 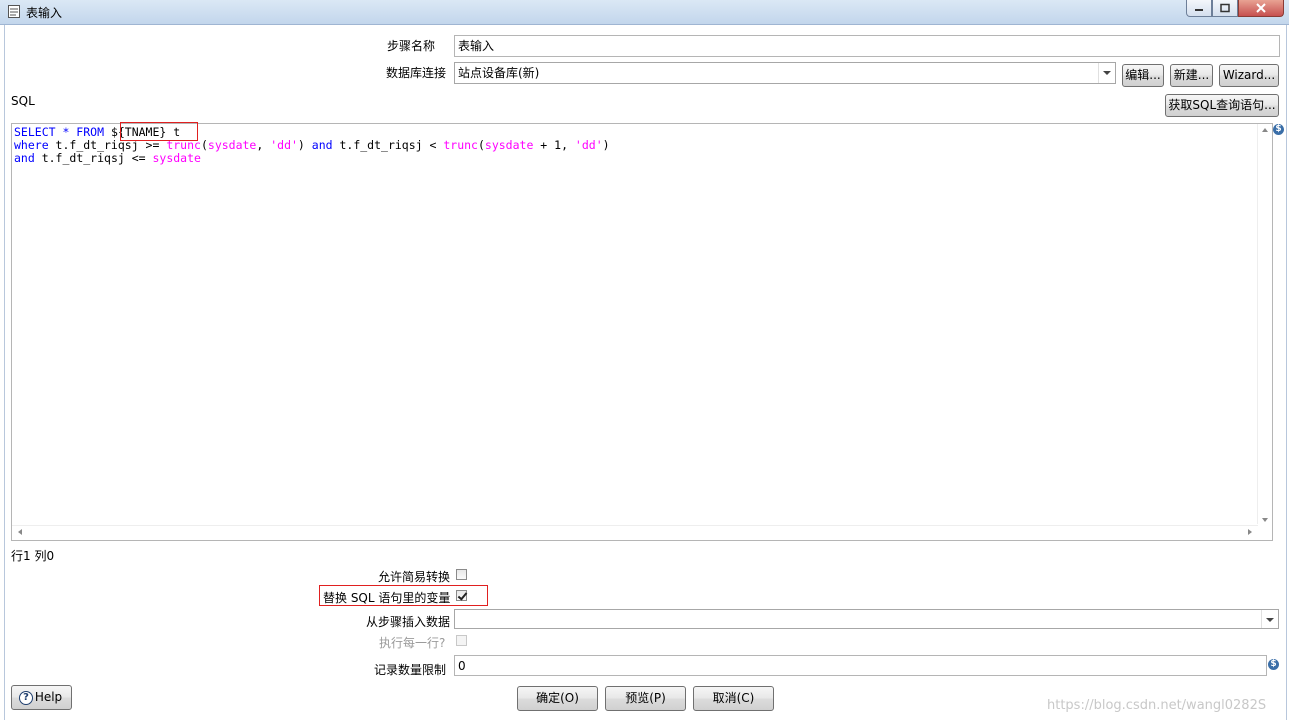 What do you see at coordinates (635, 532) in the screenshot?
I see `horizontal-scrollbar` at bounding box center [635, 532].